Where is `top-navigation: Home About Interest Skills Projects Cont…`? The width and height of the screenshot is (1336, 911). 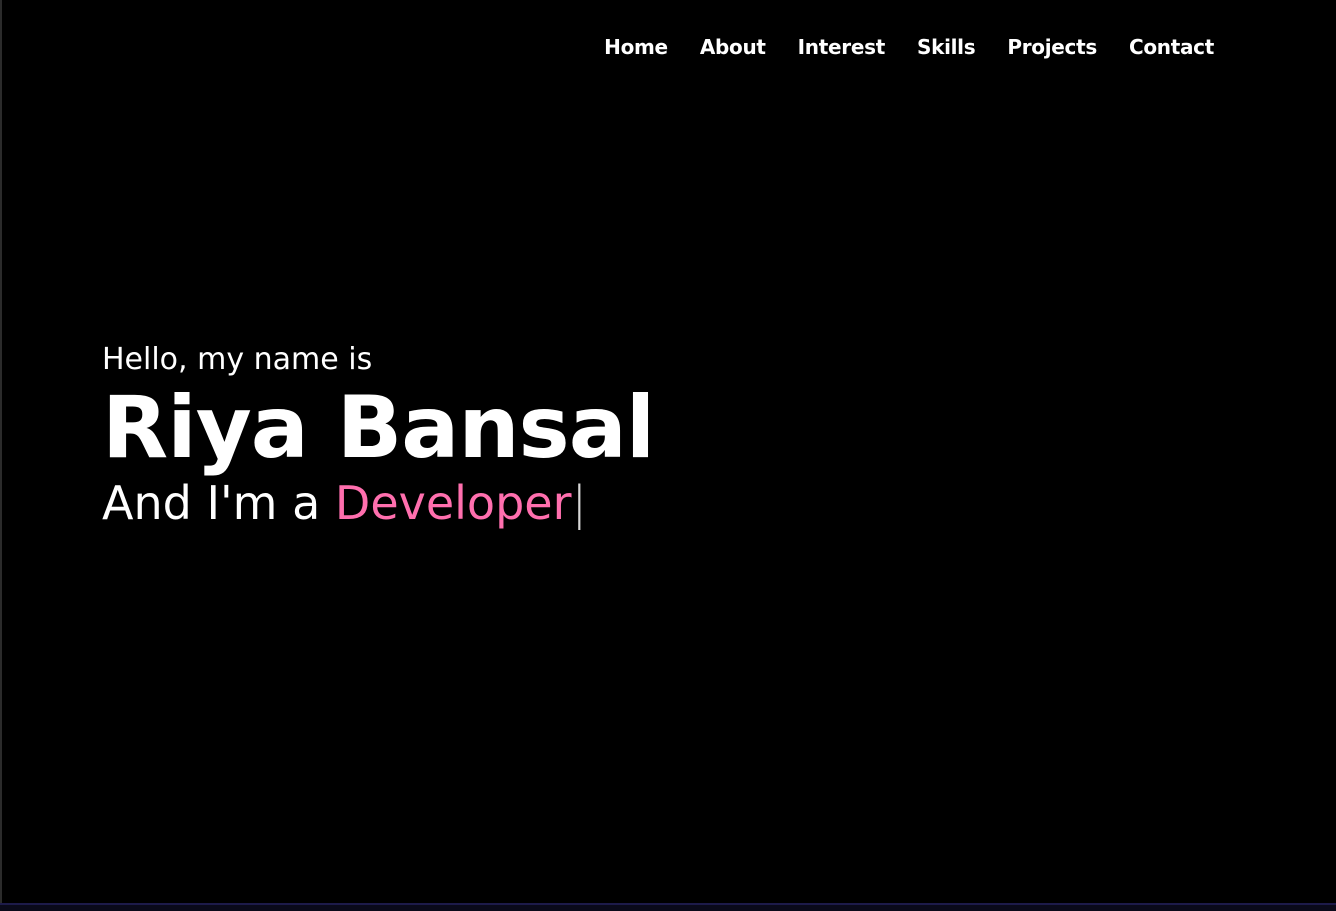
top-navigation: Home About Interest Skills Projects Cont… is located at coordinates (909, 47).